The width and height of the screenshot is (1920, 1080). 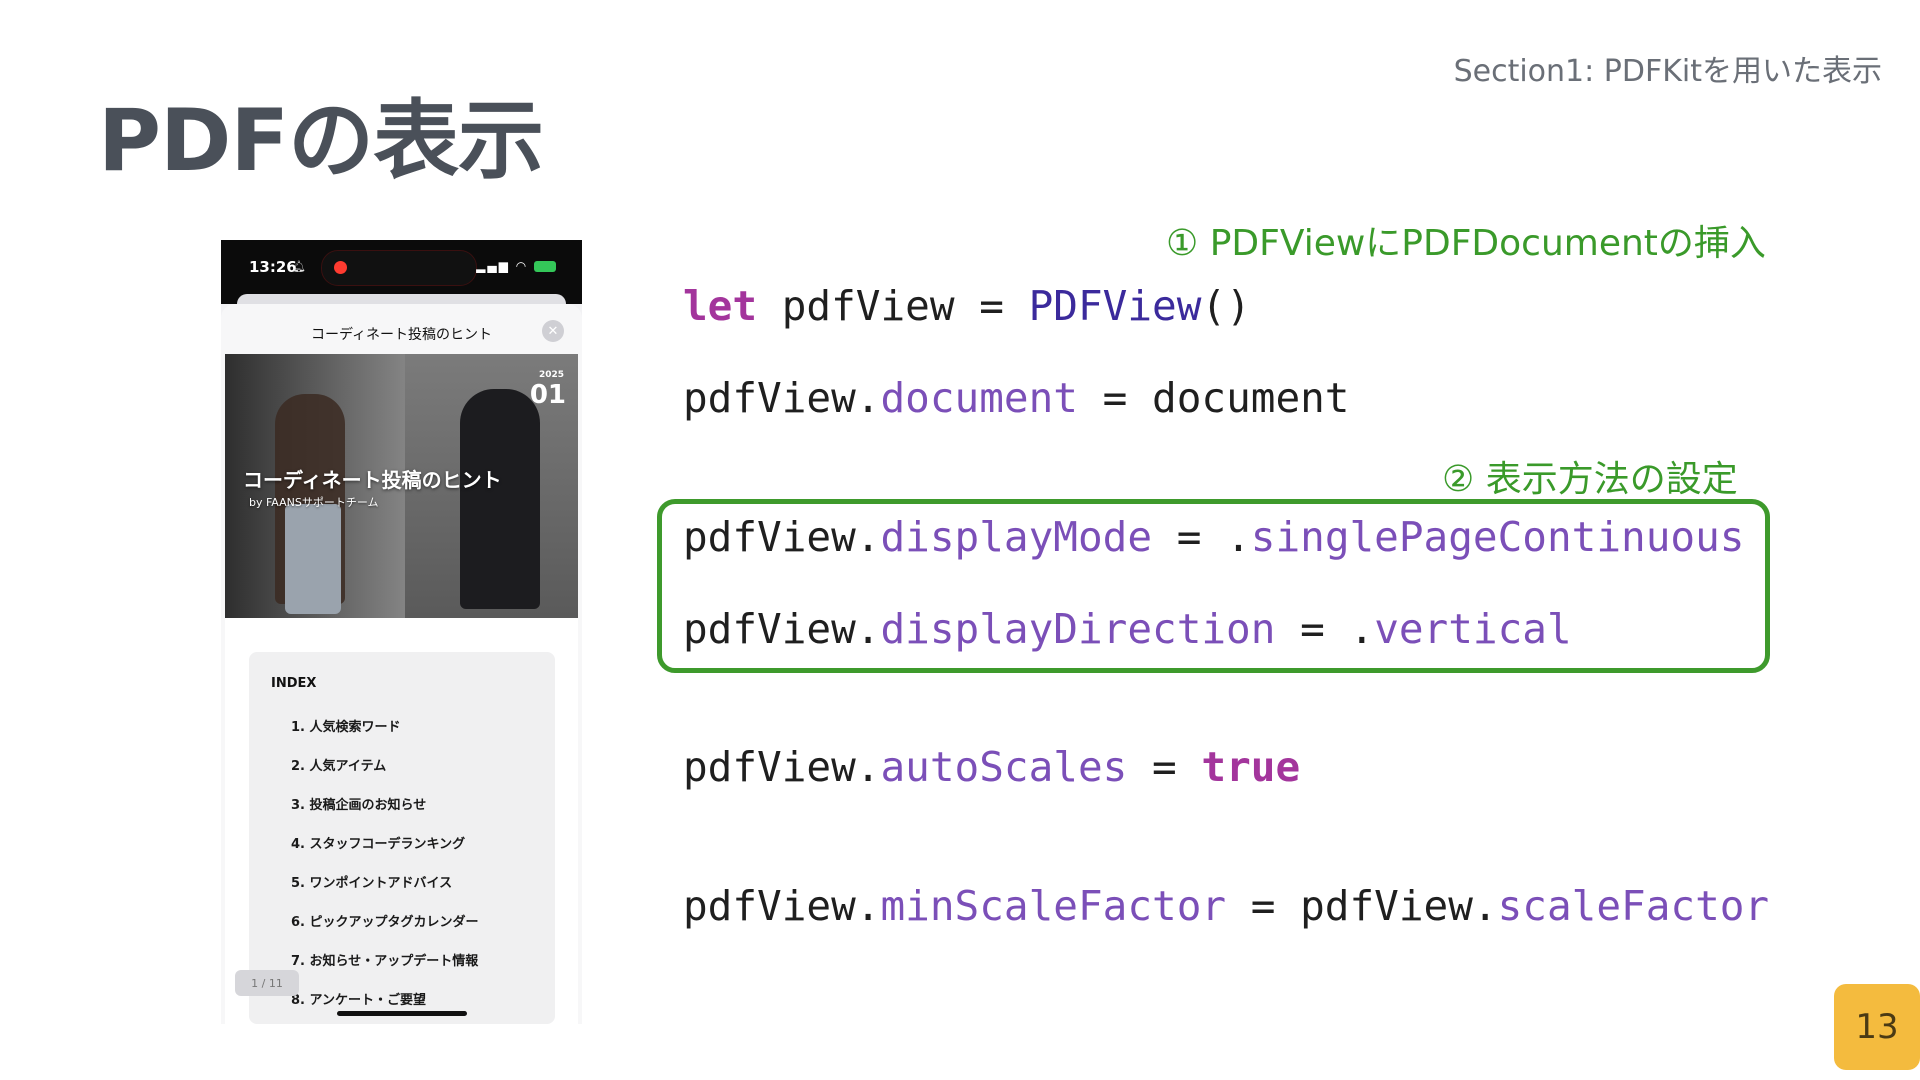 I want to click on cover-heading: コーディネート投稿のヒント, so click(x=372, y=480).